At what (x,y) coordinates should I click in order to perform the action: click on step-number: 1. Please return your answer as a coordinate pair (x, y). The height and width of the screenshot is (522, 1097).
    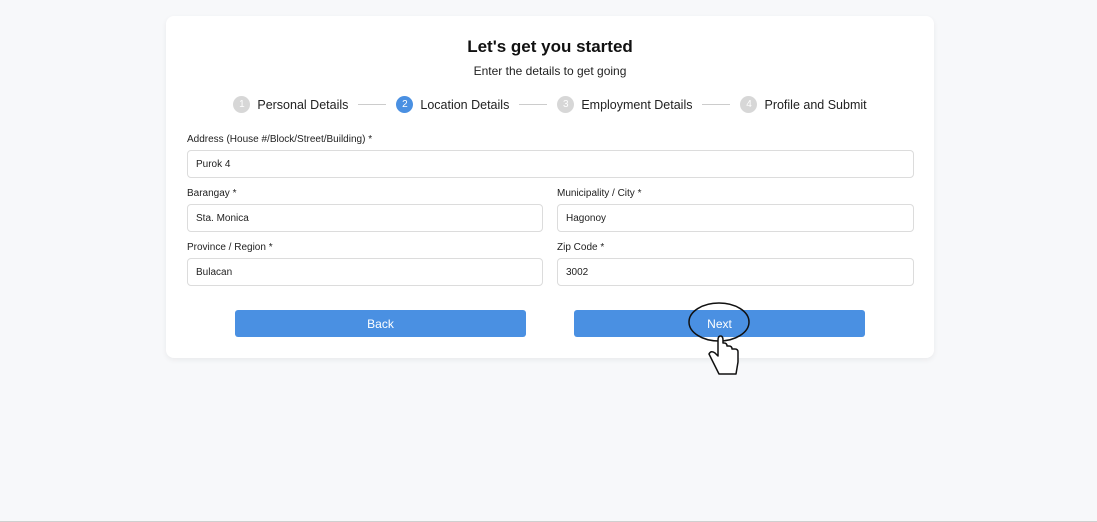
    Looking at the image, I should click on (242, 104).